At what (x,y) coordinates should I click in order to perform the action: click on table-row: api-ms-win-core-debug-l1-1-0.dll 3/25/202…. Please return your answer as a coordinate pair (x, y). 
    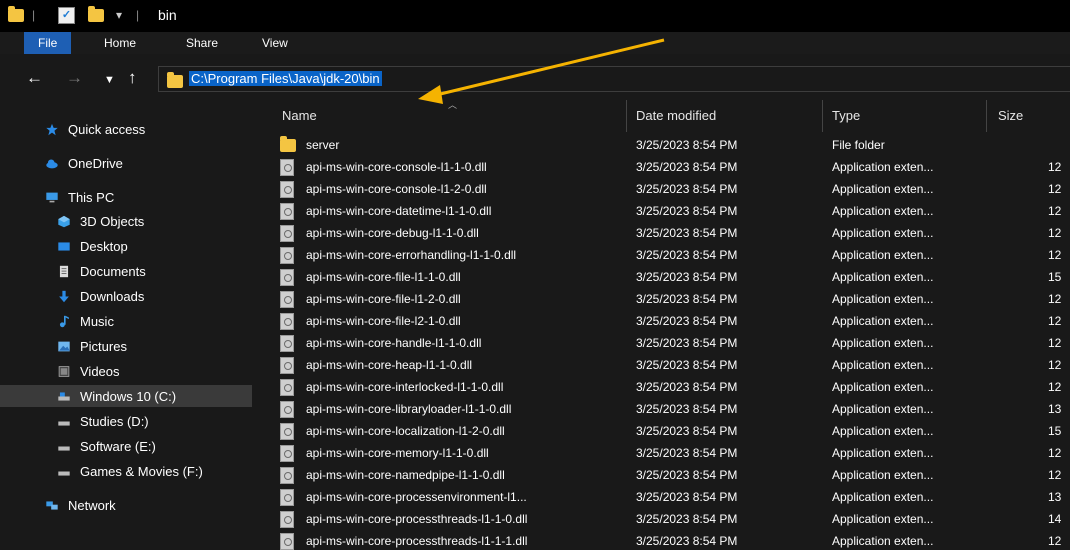
    Looking at the image, I should click on (661, 233).